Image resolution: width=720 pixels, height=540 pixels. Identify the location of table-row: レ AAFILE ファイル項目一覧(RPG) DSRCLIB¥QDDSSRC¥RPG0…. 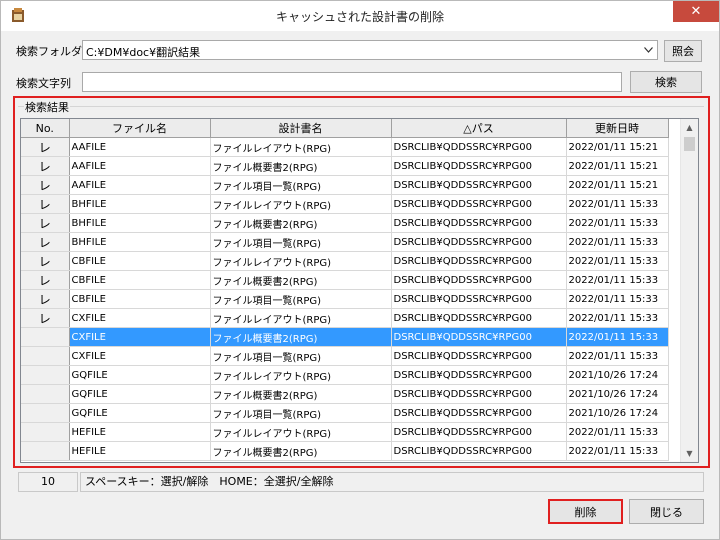
(345, 185).